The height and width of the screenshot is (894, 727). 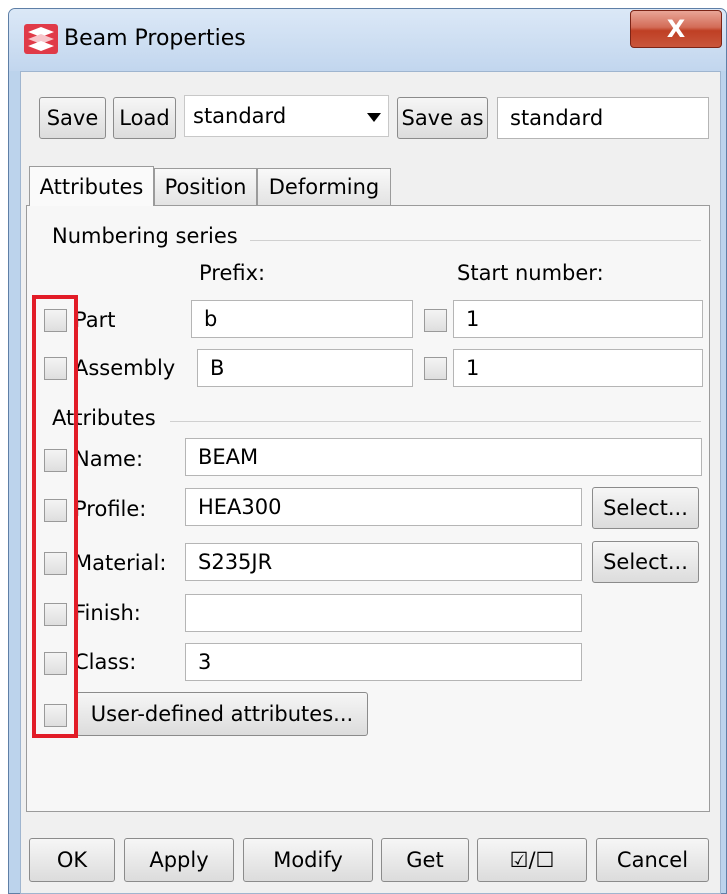 I want to click on preset-dropdown: standard, so click(x=286, y=116).